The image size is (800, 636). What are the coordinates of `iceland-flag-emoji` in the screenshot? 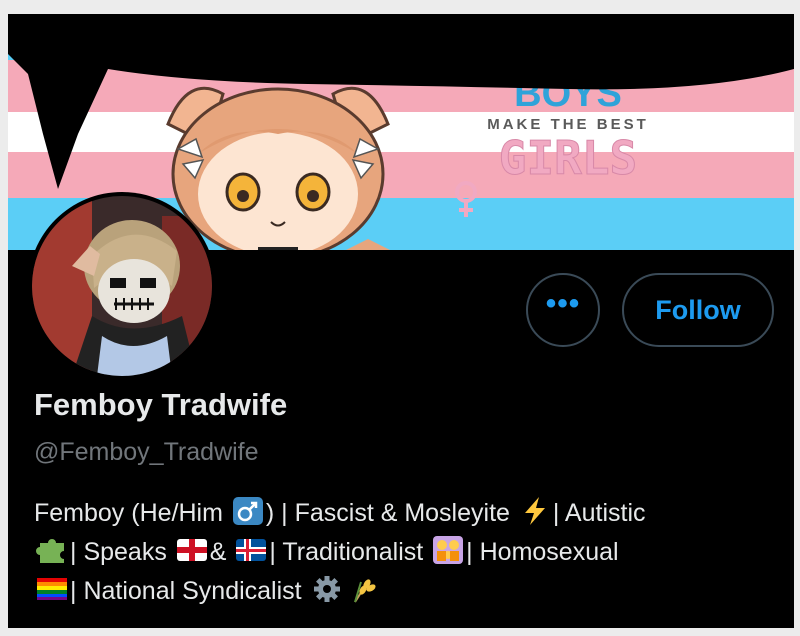 It's located at (251, 550).